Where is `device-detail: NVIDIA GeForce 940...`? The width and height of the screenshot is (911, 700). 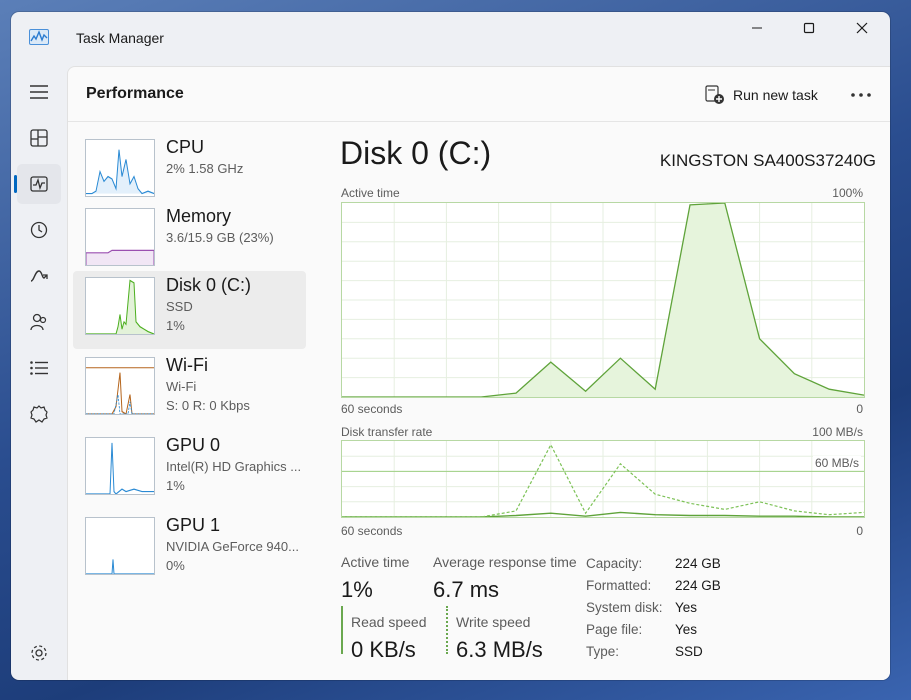
device-detail: NVIDIA GeForce 940... is located at coordinates (232, 546).